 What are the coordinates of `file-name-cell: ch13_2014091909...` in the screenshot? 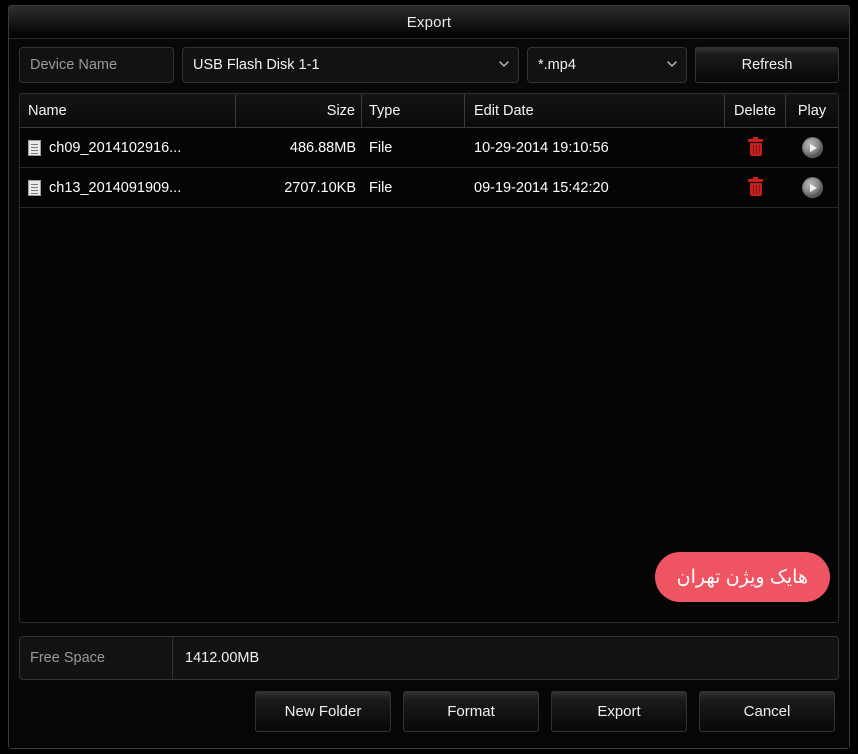 It's located at (128, 187).